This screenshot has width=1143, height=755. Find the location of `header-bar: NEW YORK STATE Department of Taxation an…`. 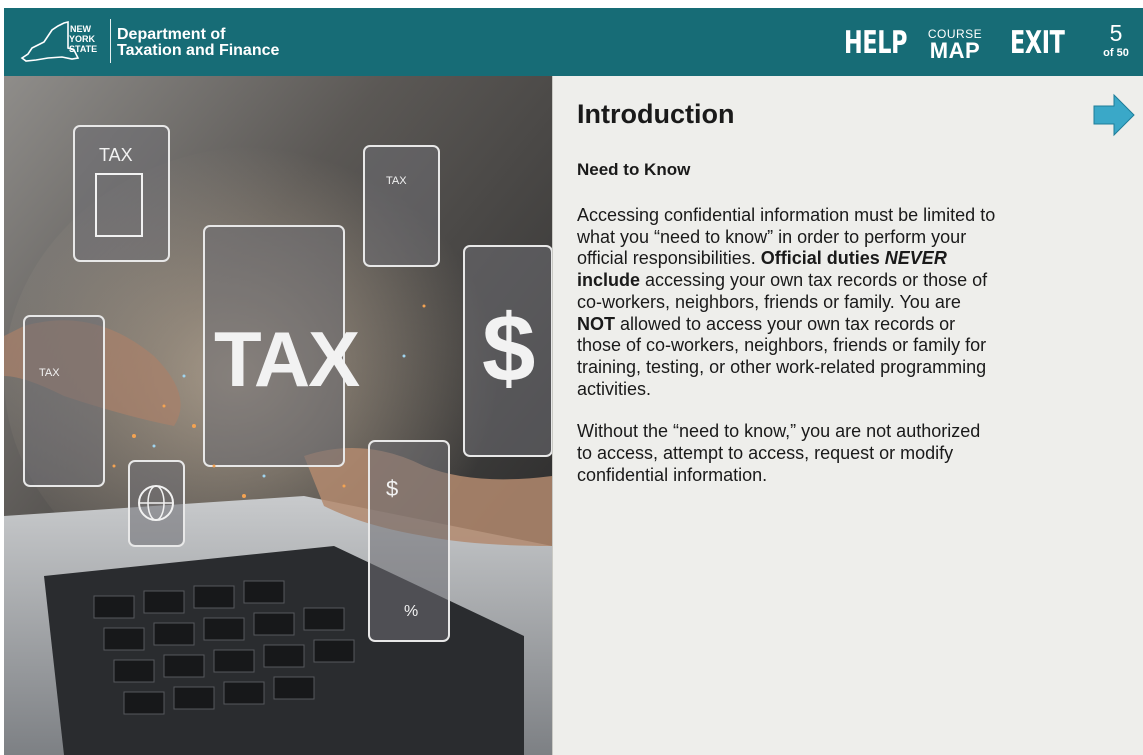

header-bar: NEW YORK STATE Department of Taxation an… is located at coordinates (573, 42).